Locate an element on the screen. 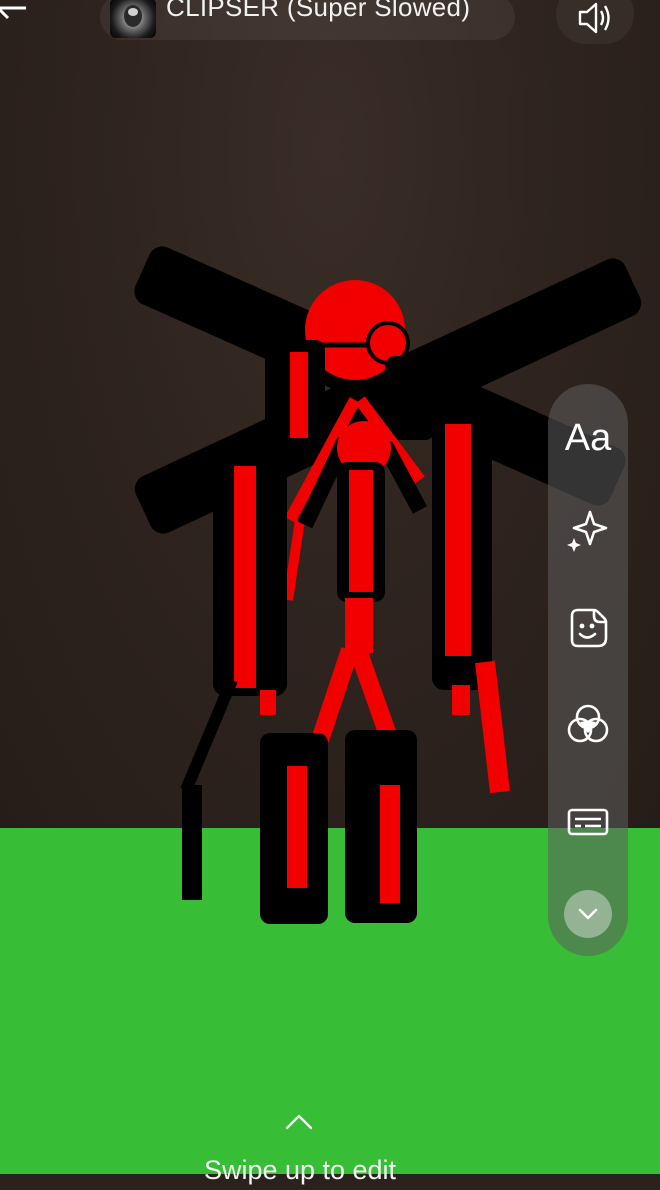 This screenshot has width=660, height=1190. filters-icon is located at coordinates (588, 723).